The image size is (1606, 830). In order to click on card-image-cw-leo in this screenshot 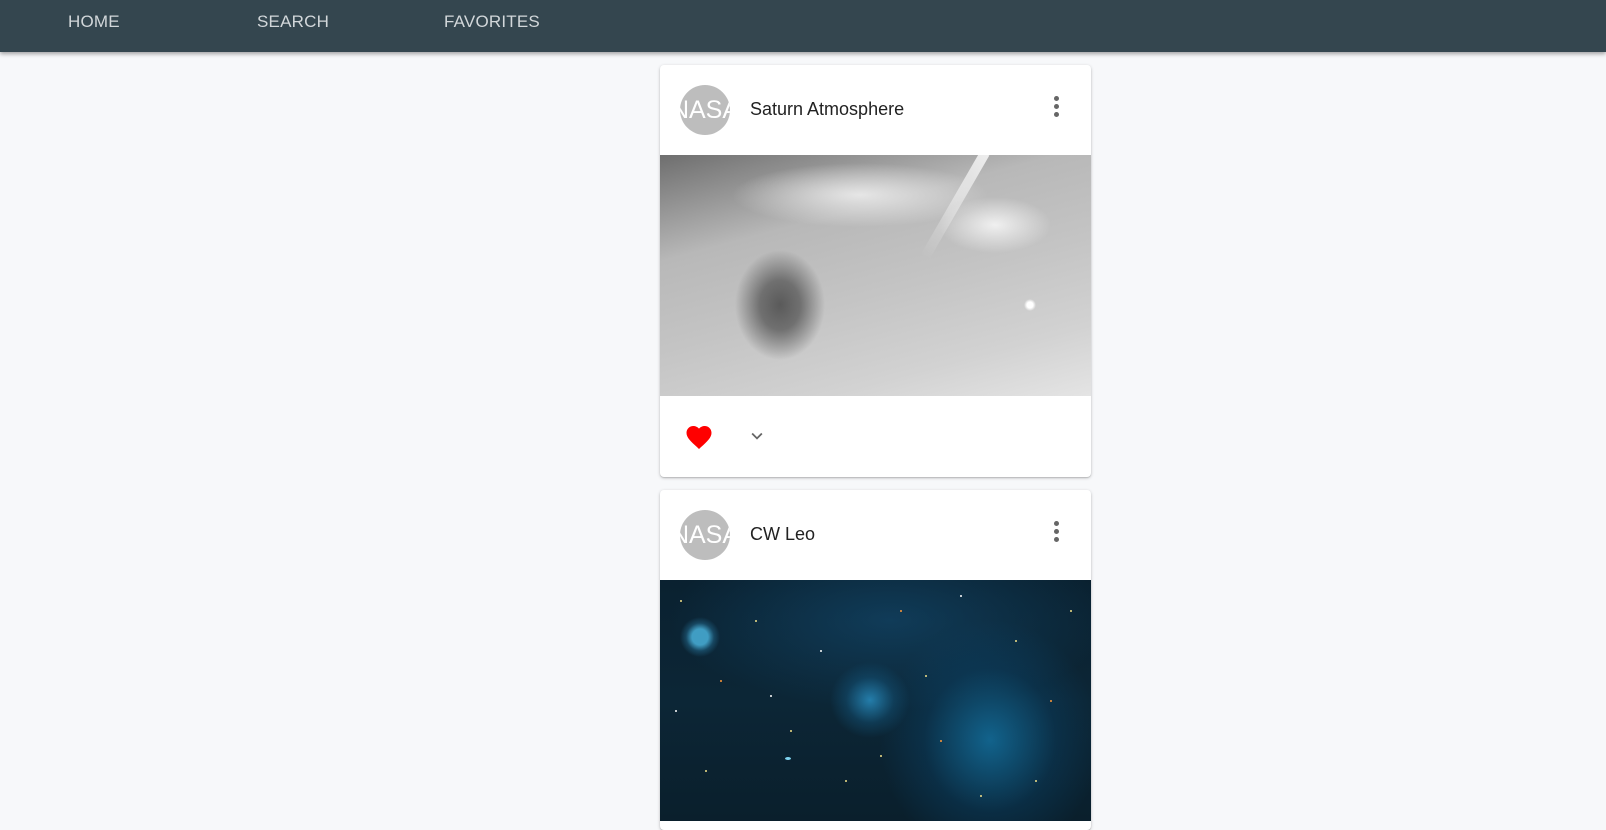, I will do `click(875, 700)`.